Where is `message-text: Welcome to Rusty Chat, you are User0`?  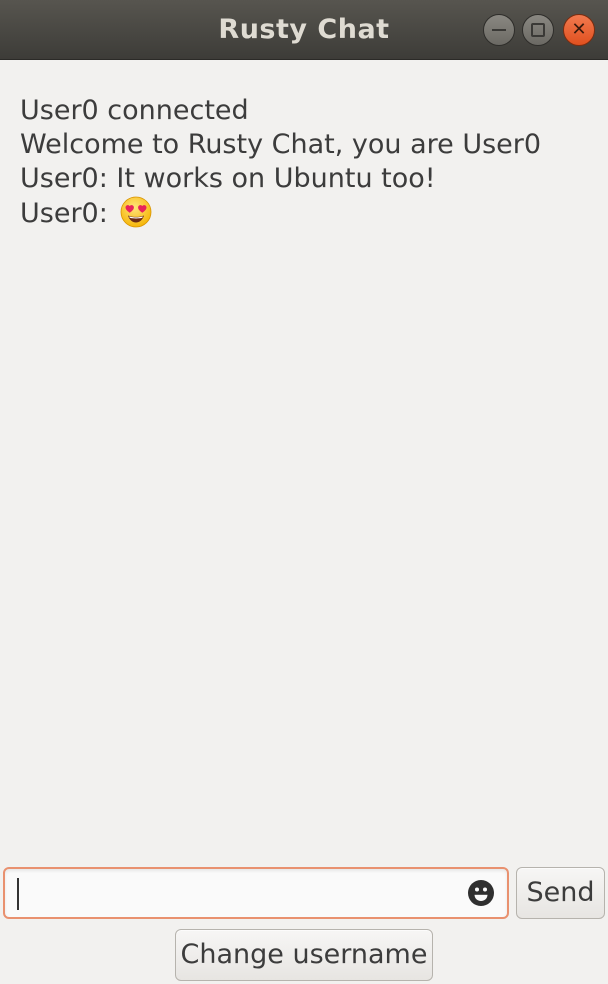 message-text: Welcome to Rusty Chat, you are User0 is located at coordinates (281, 144).